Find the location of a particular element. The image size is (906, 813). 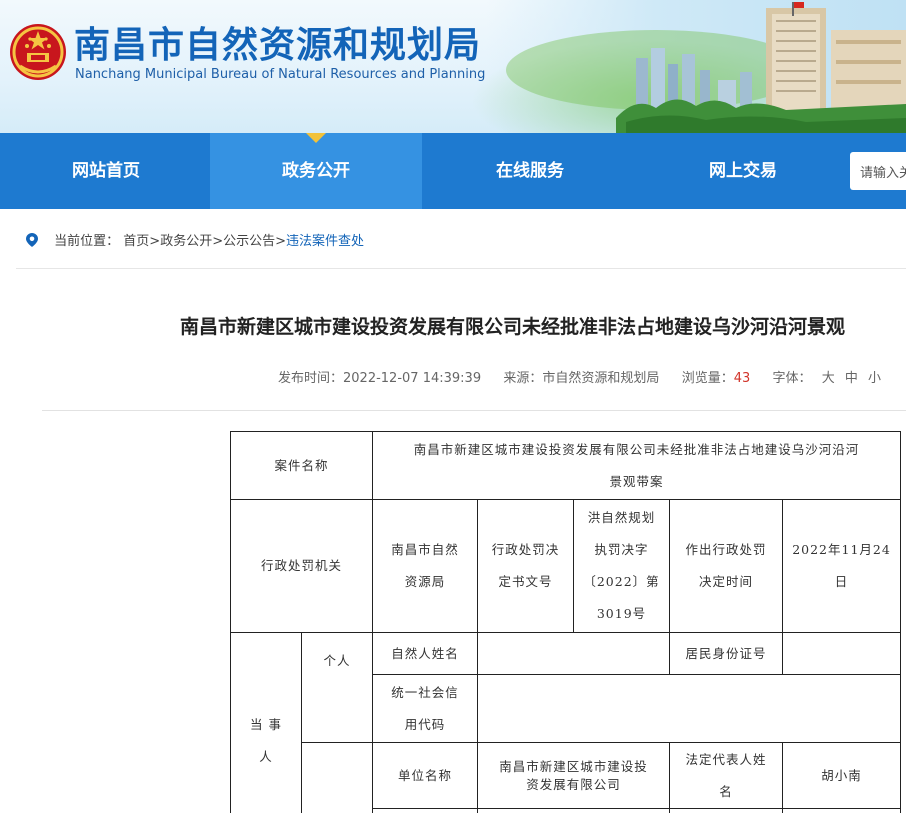

nav-item-online-trading: 网上交易 is located at coordinates (743, 171).